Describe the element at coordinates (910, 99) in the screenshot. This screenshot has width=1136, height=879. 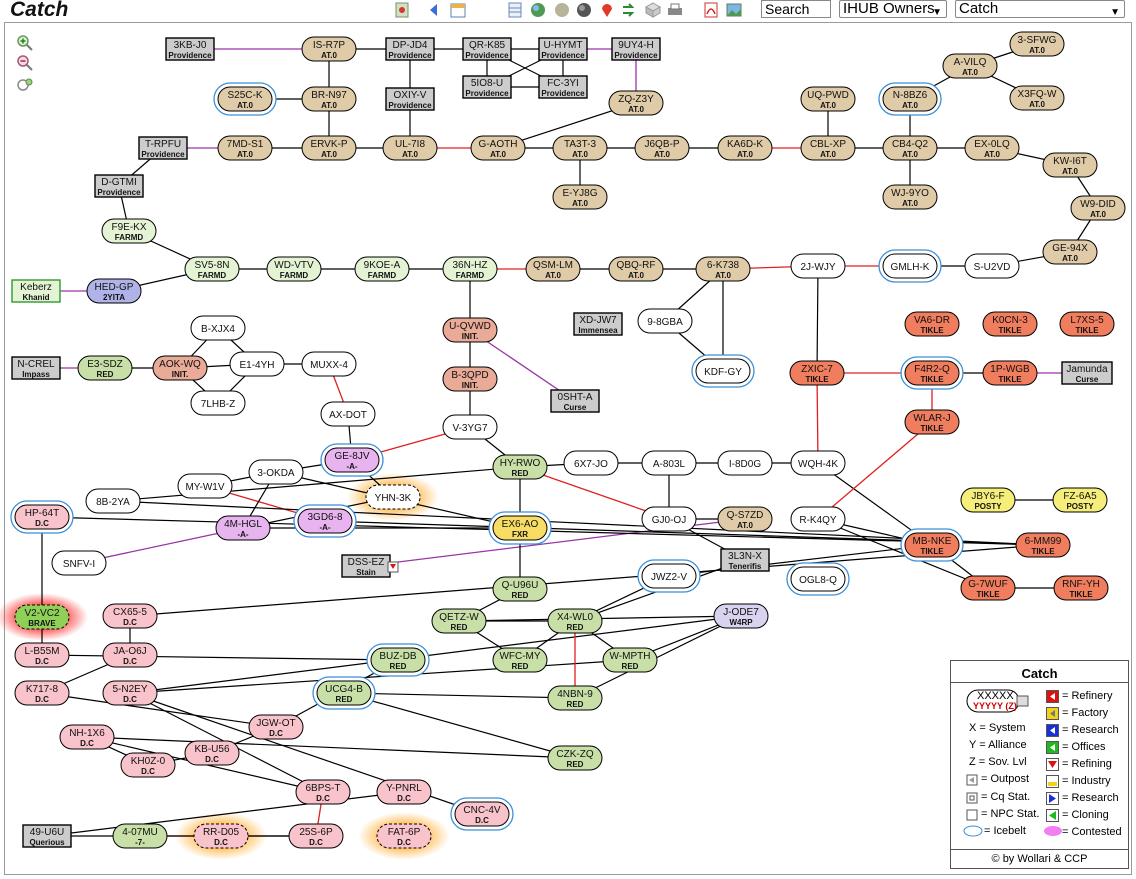
I see `system-n-8bz6: N-8BZ6AT.0` at that location.